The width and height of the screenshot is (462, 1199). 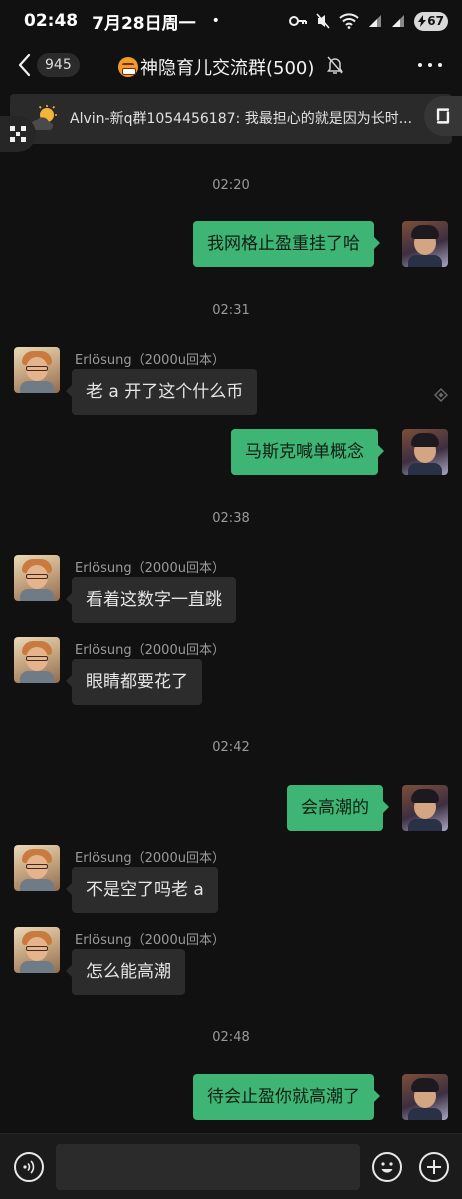 I want to click on share-arrow-icon, so click(x=443, y=116).